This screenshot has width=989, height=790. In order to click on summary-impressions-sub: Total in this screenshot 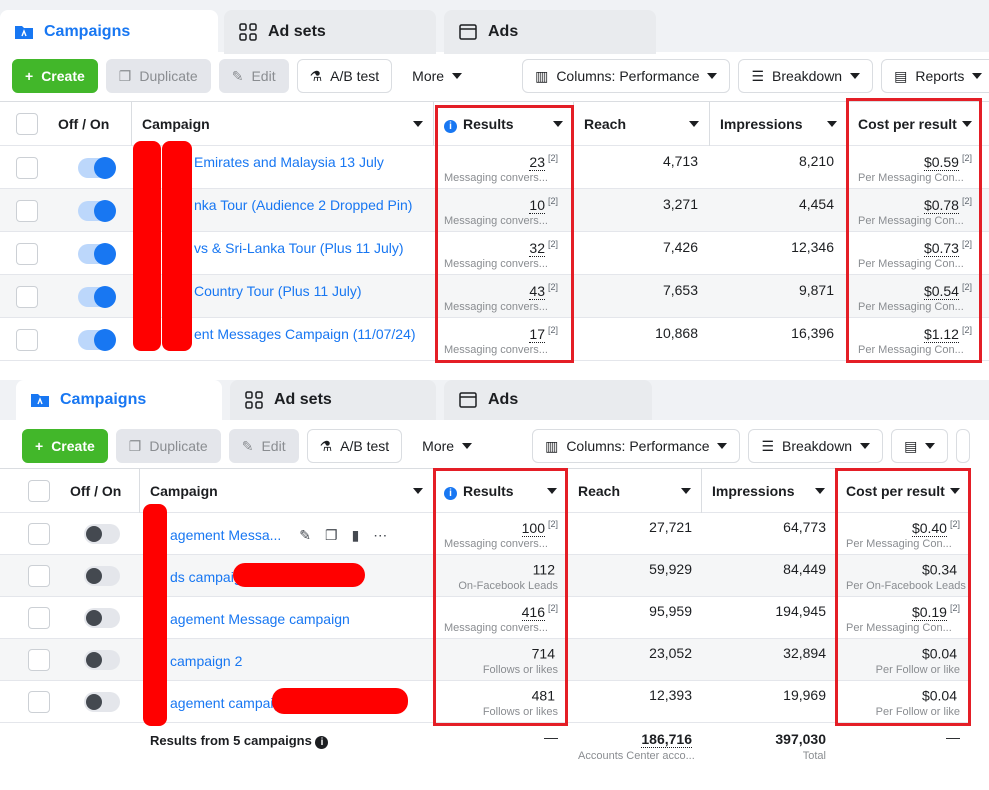, I will do `click(814, 756)`.